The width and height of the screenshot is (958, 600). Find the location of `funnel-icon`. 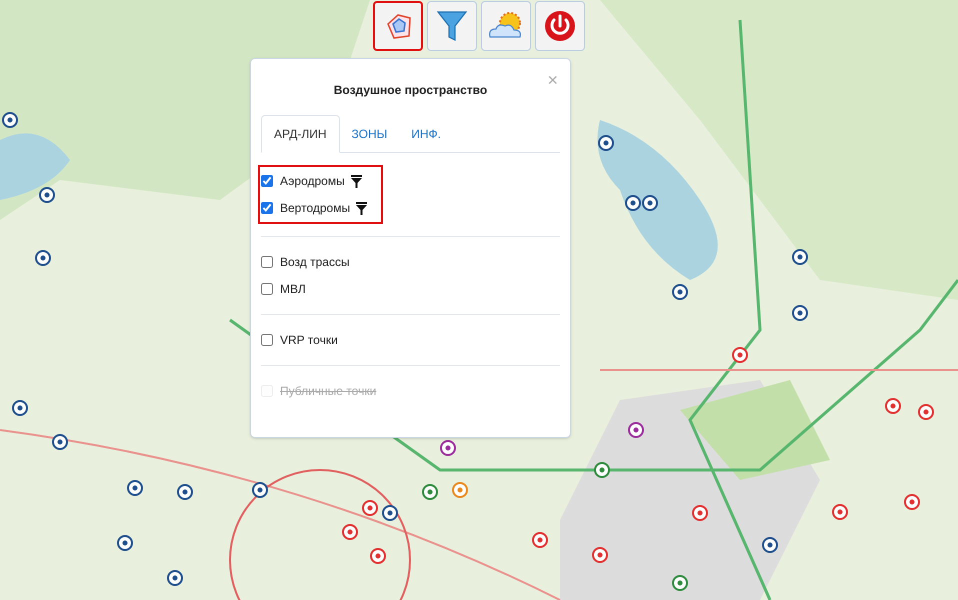

funnel-icon is located at coordinates (452, 26).